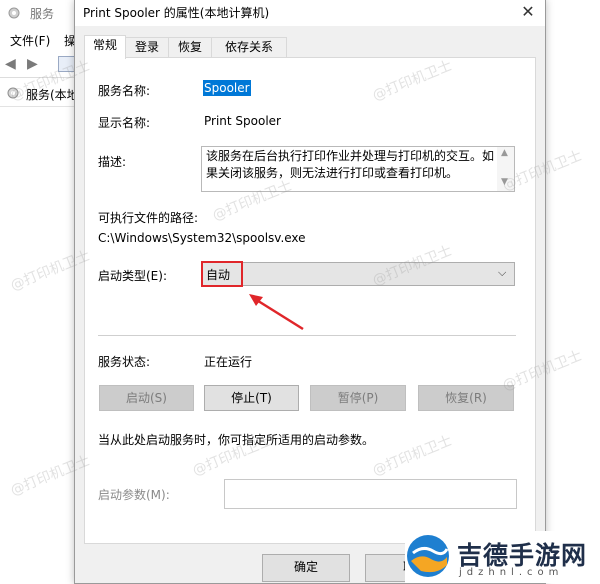 The height and width of the screenshot is (584, 600). What do you see at coordinates (30, 40) in the screenshot?
I see `menu-file: 文件(F)` at bounding box center [30, 40].